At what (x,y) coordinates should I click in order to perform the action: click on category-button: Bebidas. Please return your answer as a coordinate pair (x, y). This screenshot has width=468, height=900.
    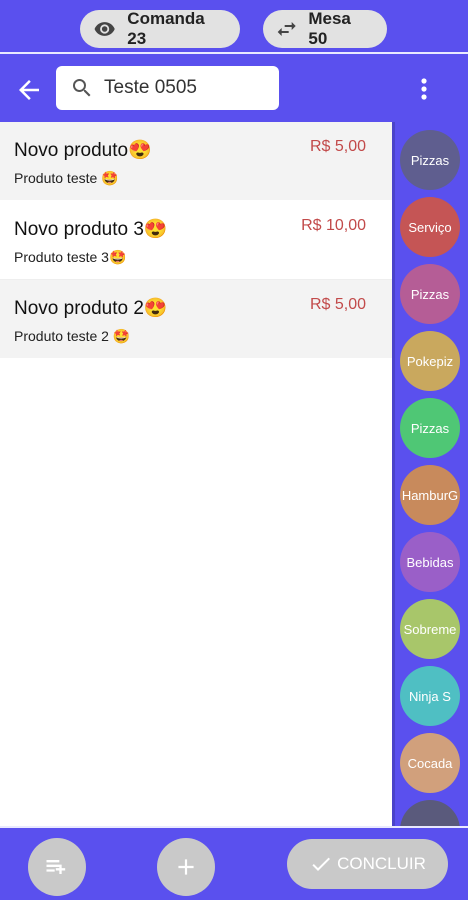
    Looking at the image, I should click on (430, 562).